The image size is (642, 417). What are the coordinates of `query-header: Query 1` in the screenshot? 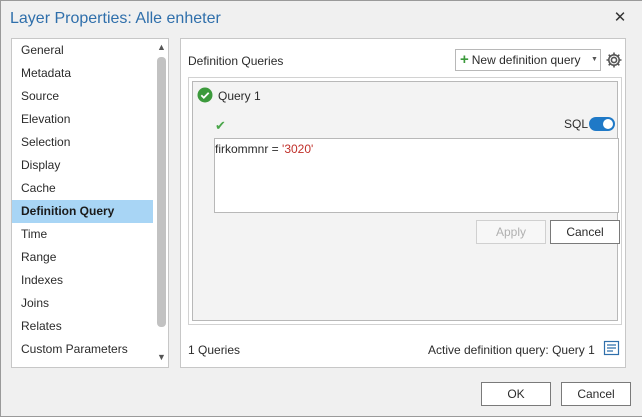 It's located at (405, 96).